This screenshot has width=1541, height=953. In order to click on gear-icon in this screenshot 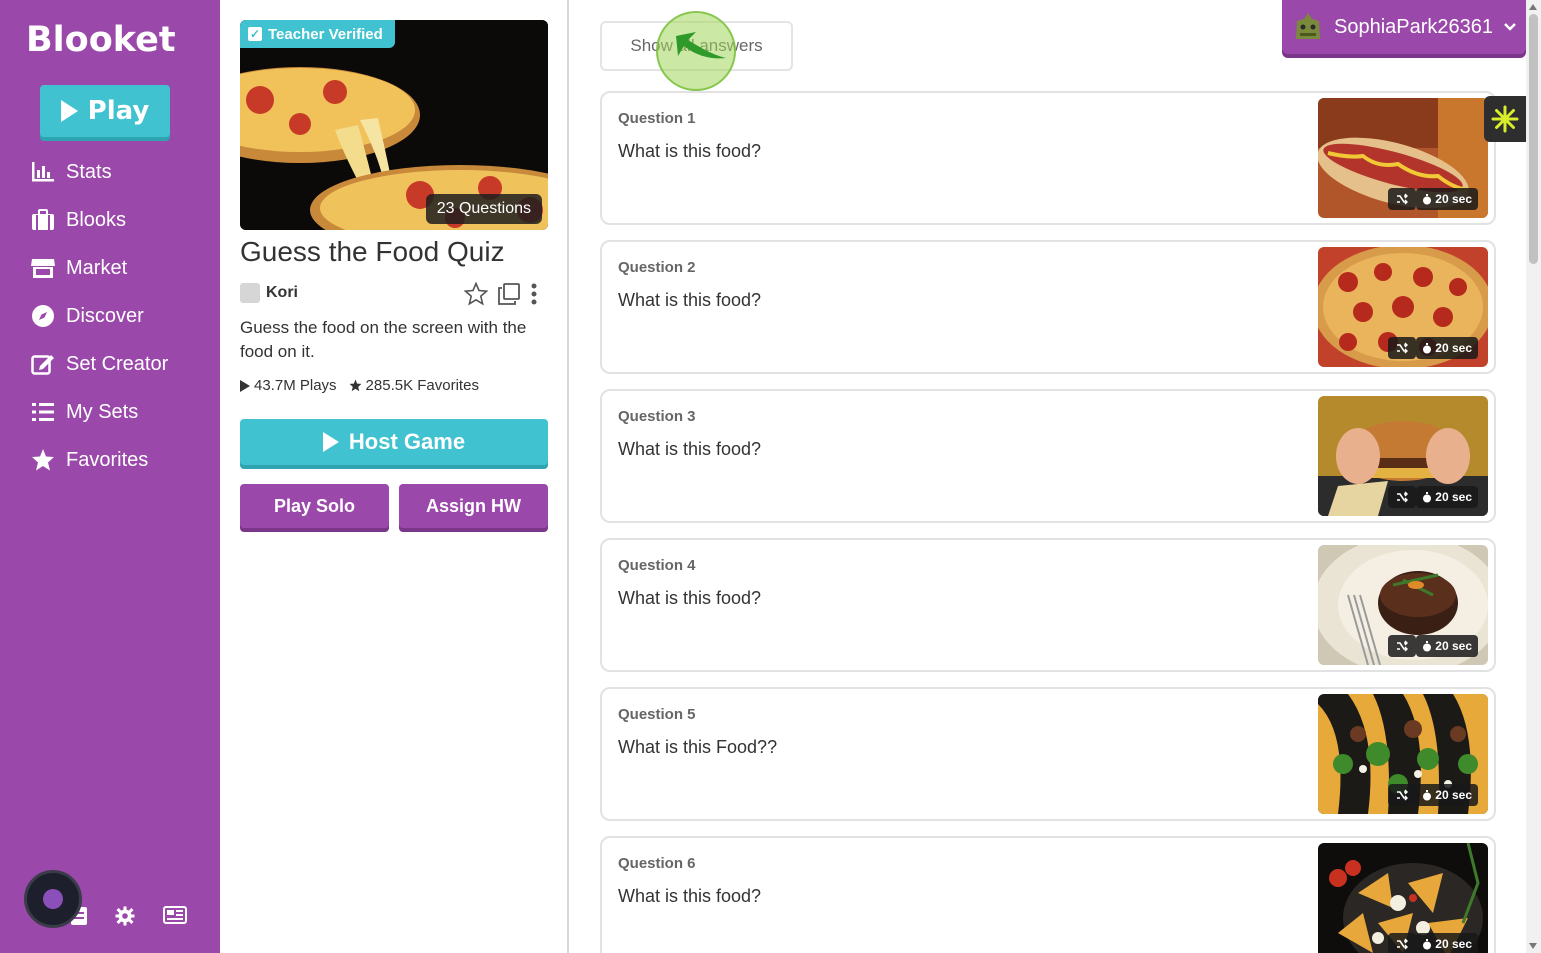, I will do `click(125, 918)`.